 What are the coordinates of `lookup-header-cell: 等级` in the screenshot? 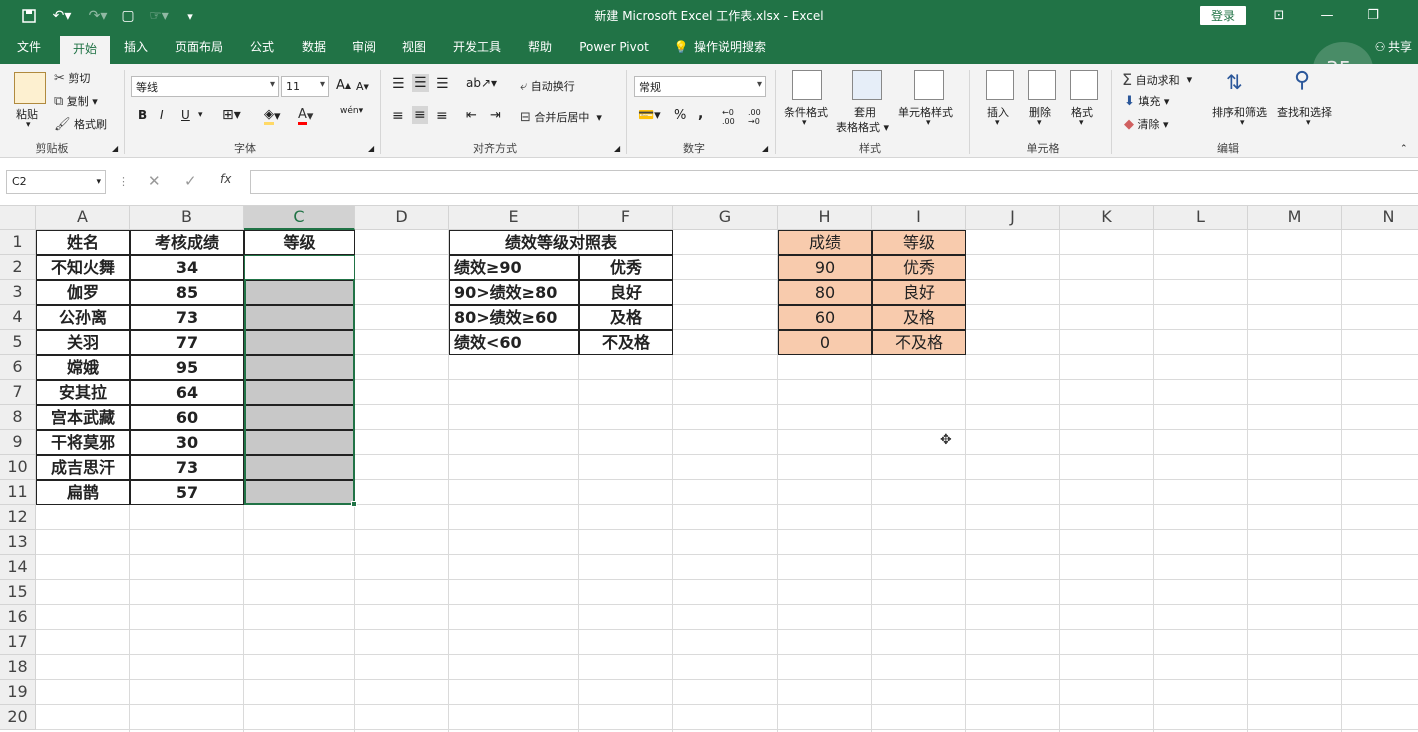 It's located at (919, 242).